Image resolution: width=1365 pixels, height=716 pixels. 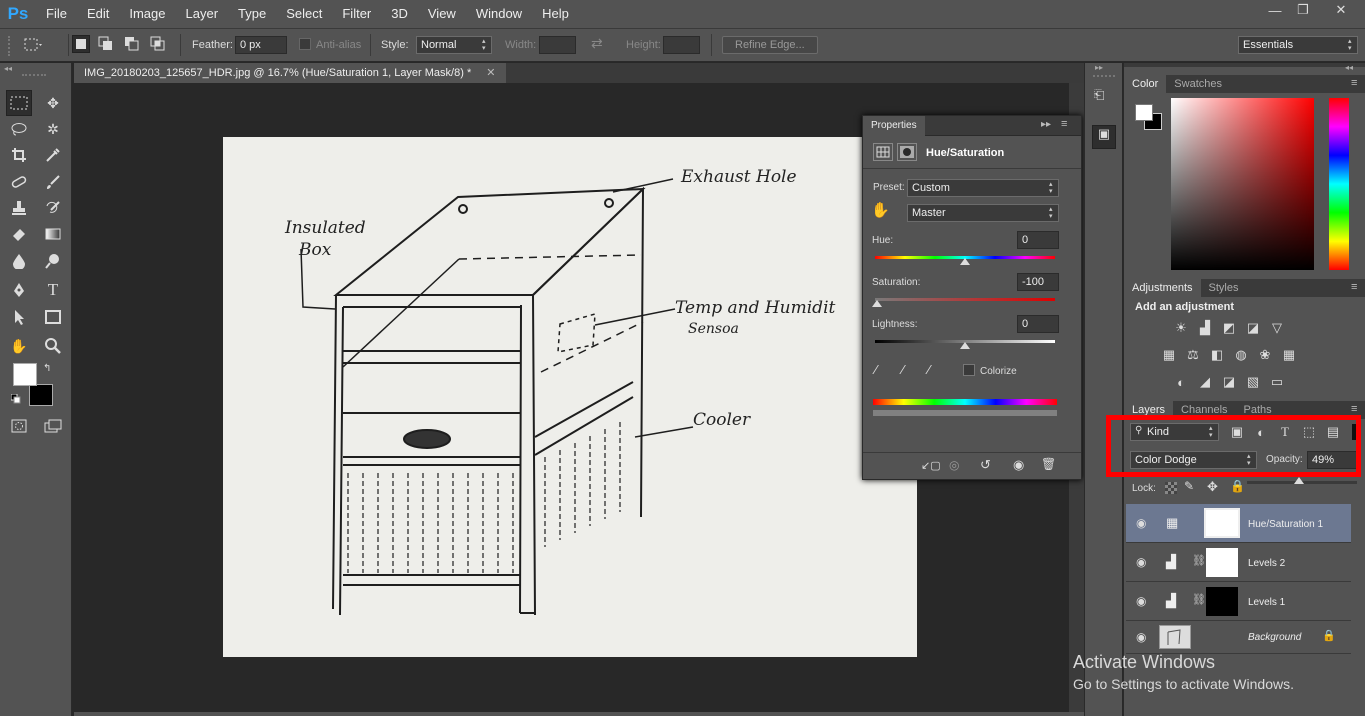 What do you see at coordinates (19, 261) in the screenshot?
I see `blur-tool-icon` at bounding box center [19, 261].